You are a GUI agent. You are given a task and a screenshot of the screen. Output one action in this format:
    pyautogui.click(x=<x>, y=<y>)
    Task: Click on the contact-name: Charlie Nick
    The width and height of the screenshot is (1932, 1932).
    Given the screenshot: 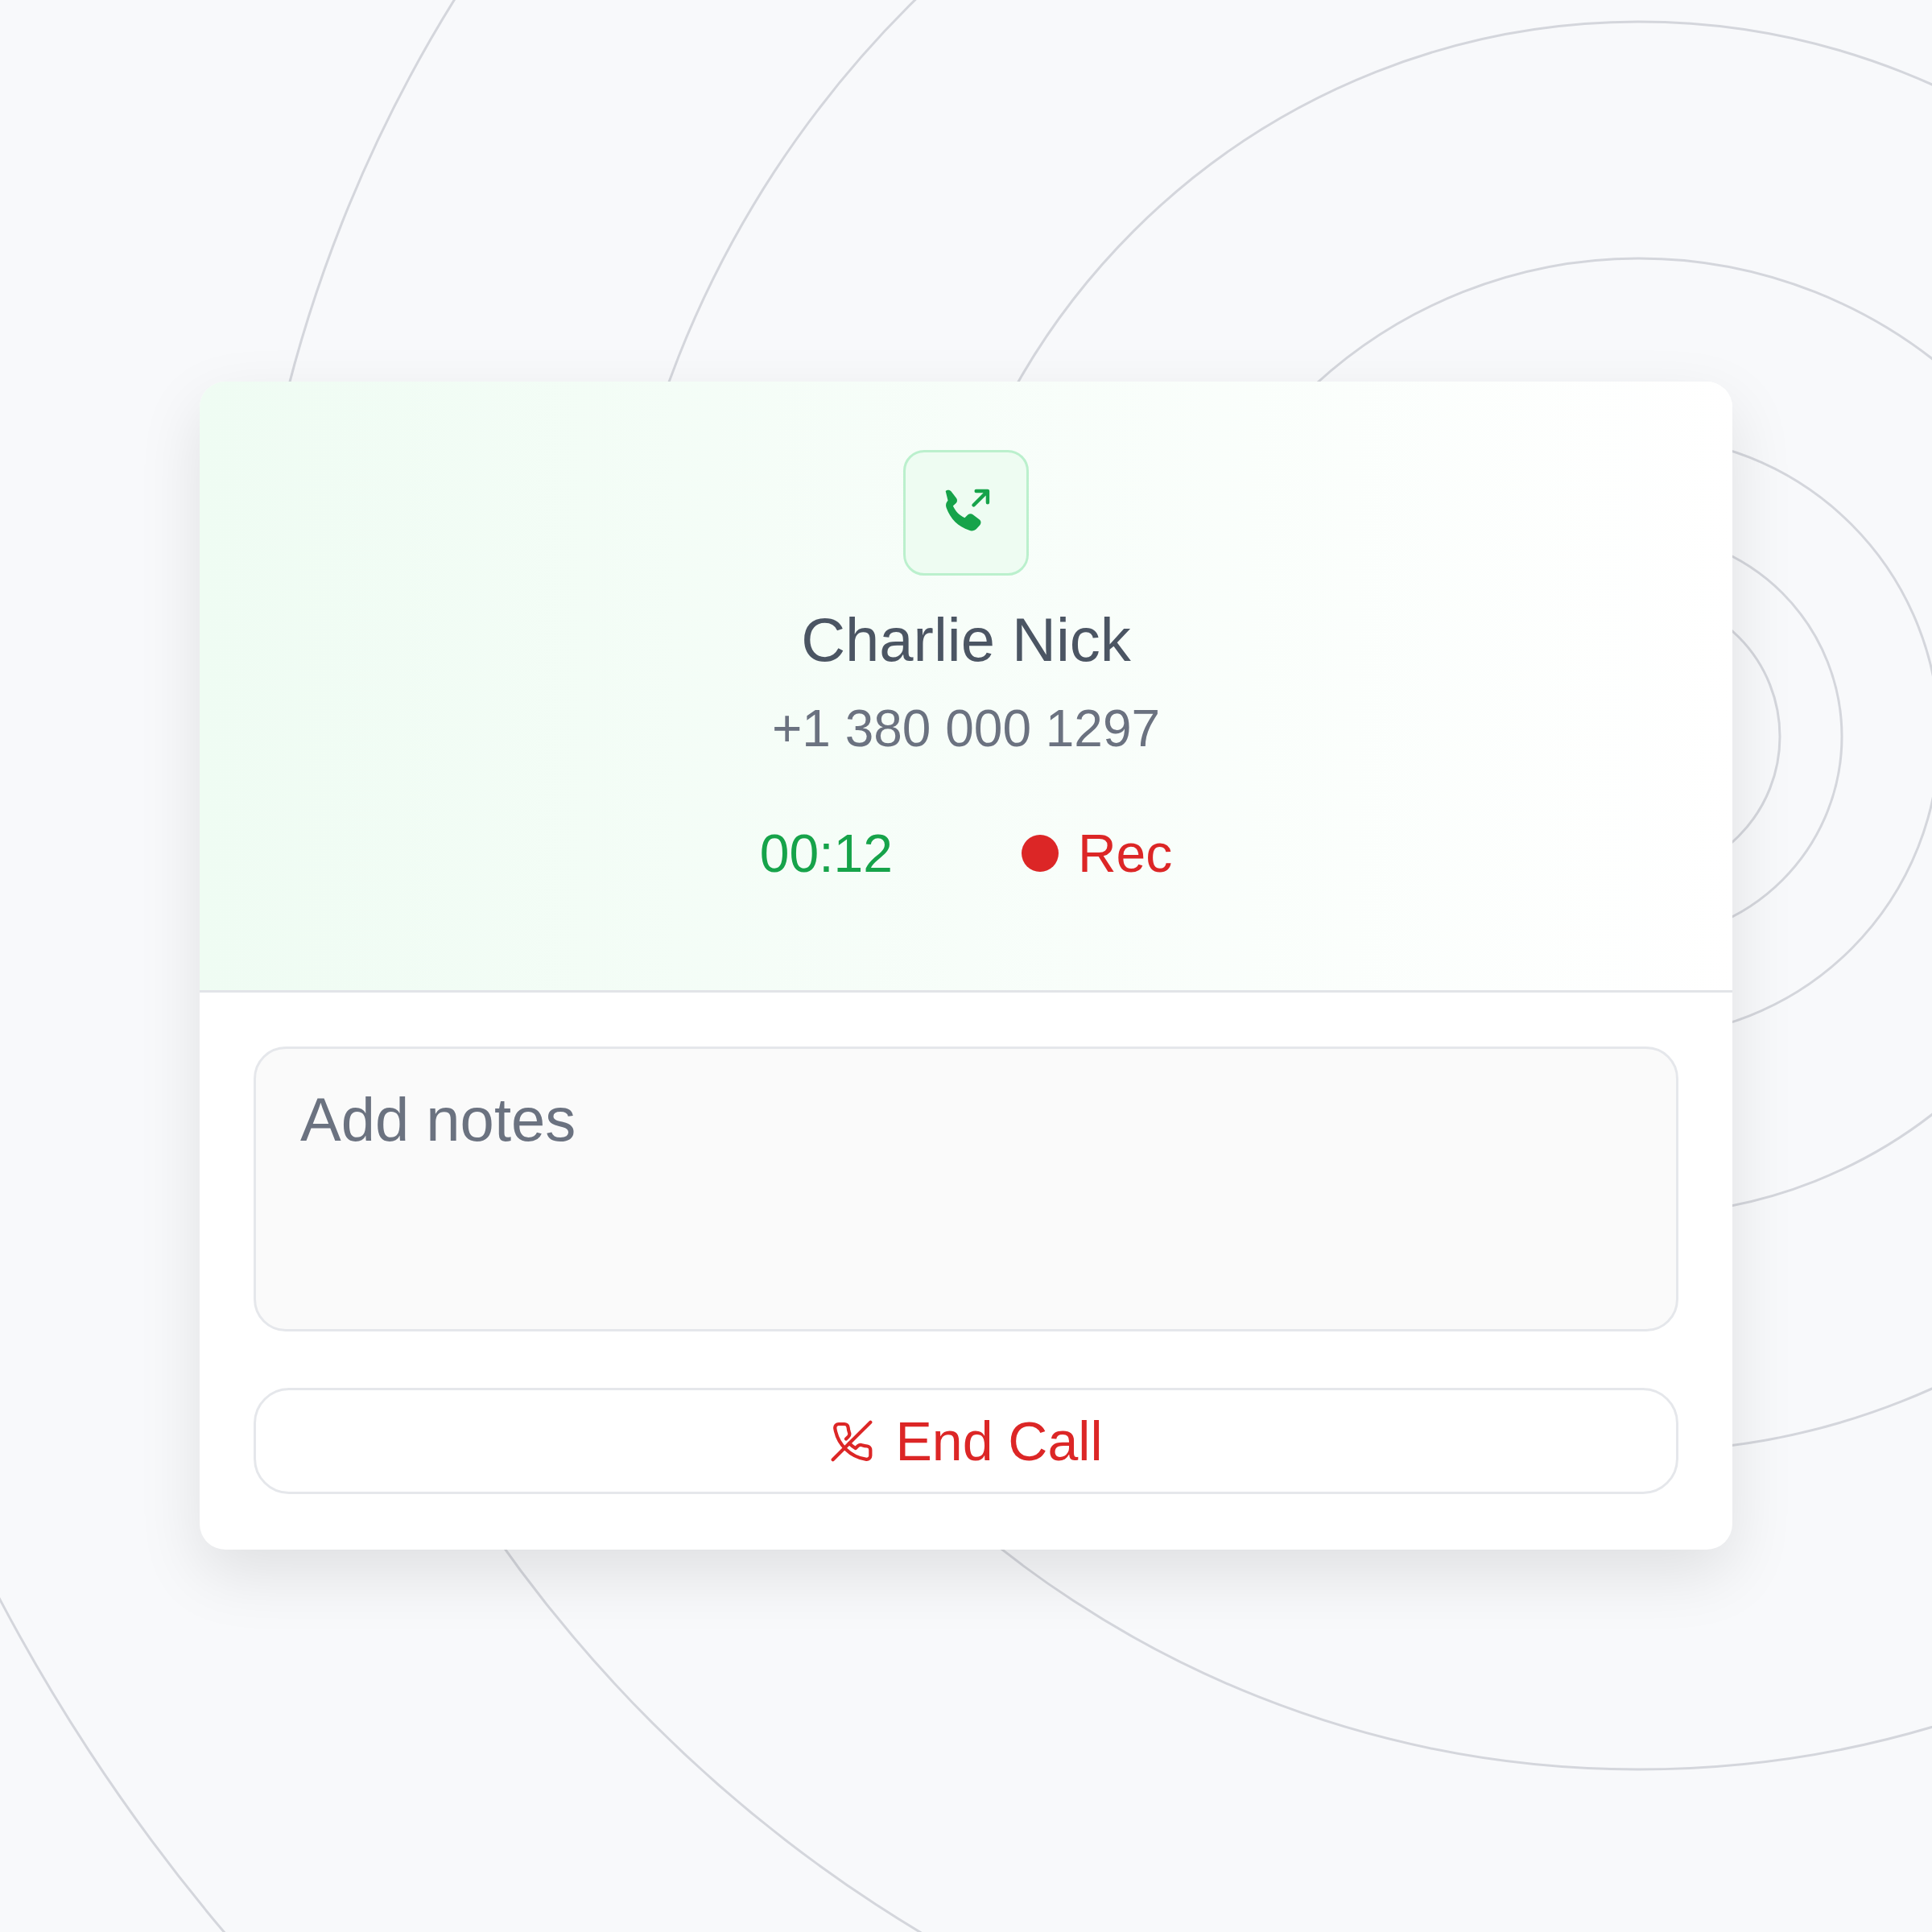 What is the action you would take?
    pyautogui.click(x=966, y=640)
    